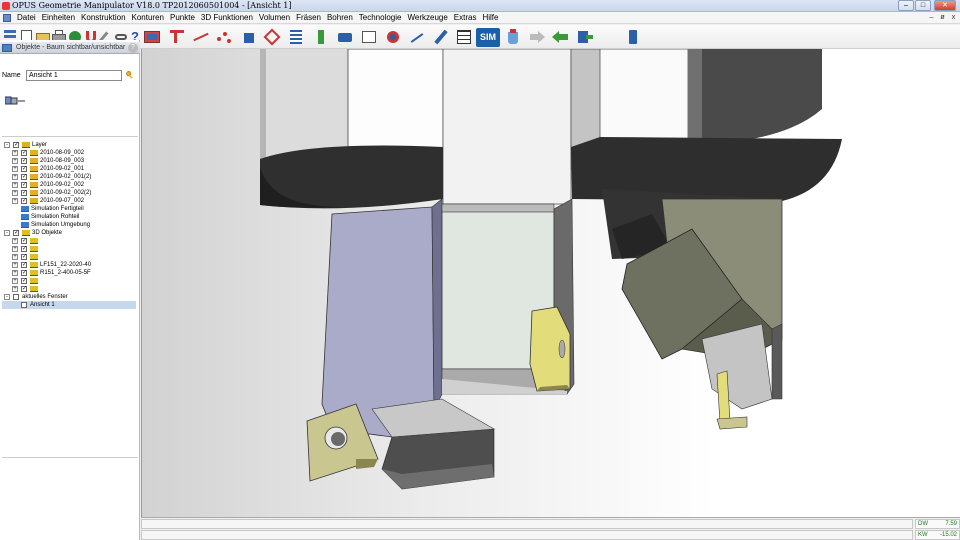 The height and width of the screenshot is (540, 960). Describe the element at coordinates (7, 18) in the screenshot. I see `document-icon` at that location.